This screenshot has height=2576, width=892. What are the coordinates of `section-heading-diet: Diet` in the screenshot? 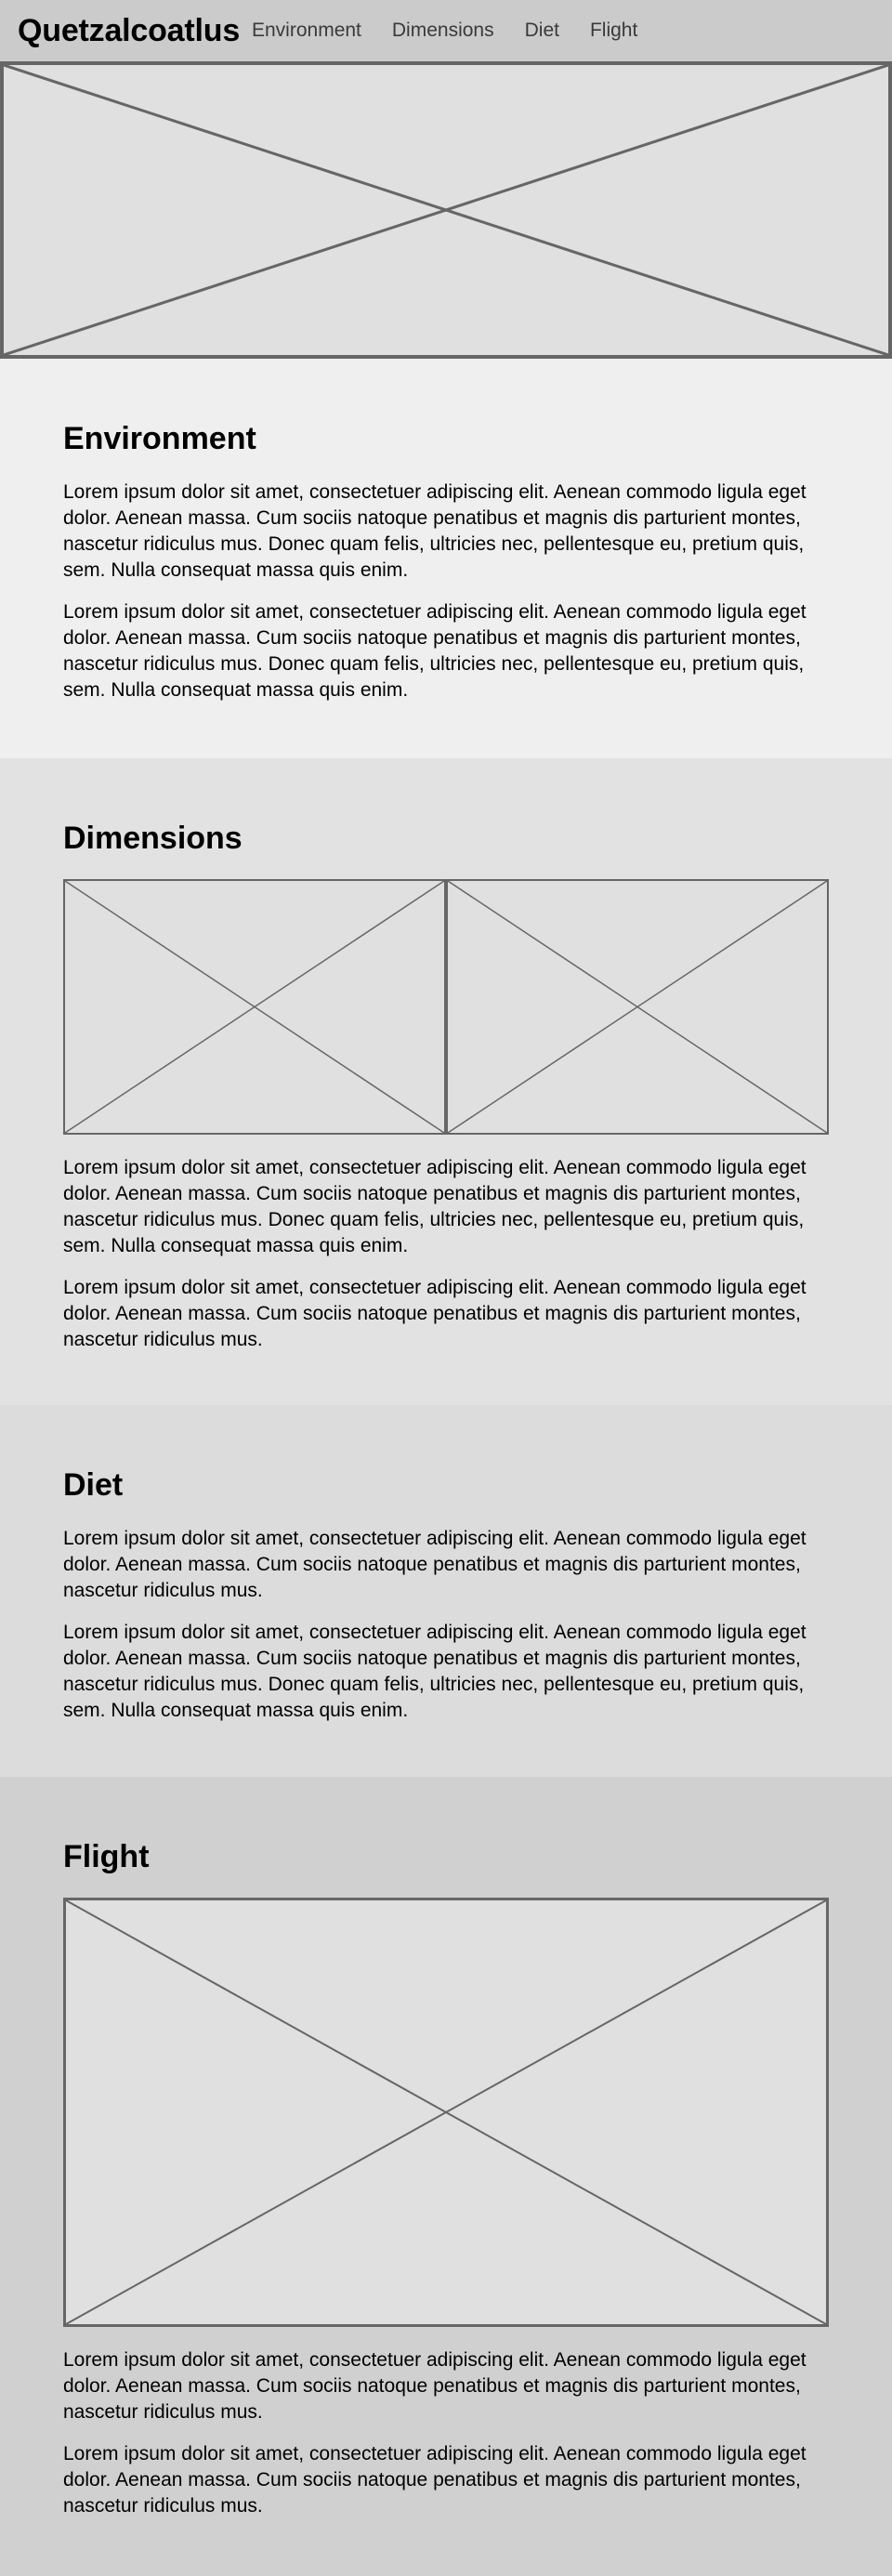 It's located at (93, 1485).